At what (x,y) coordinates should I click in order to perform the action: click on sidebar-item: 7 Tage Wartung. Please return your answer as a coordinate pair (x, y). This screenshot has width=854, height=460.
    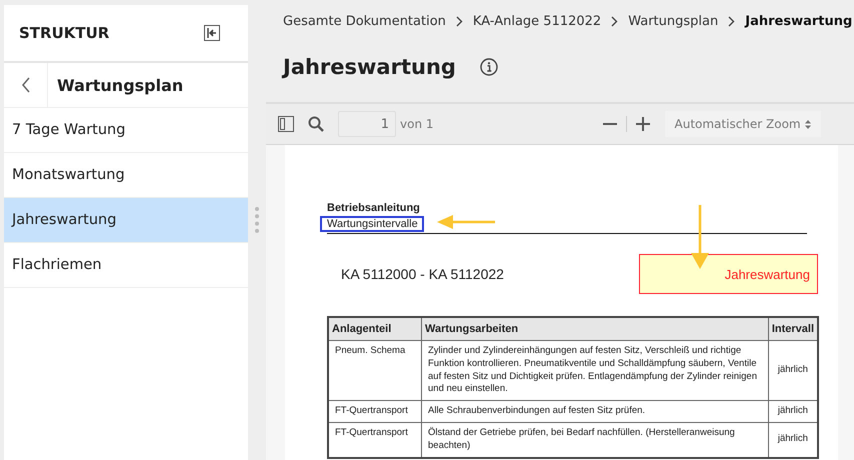
    Looking at the image, I should click on (126, 130).